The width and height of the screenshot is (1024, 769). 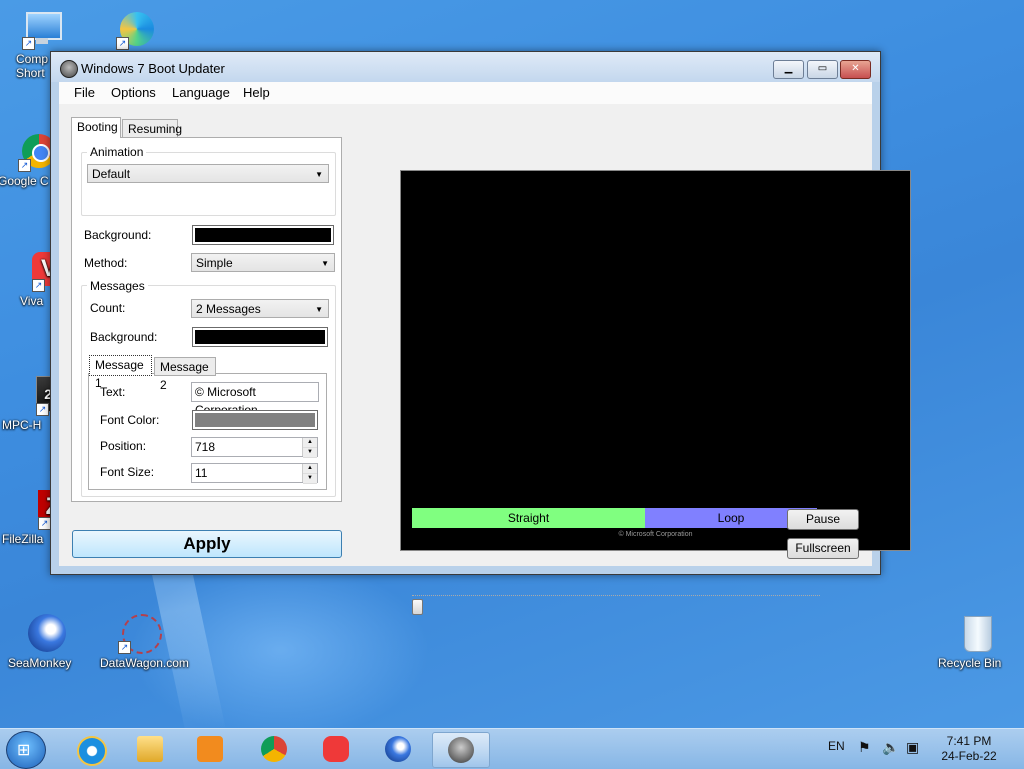 I want to click on font-color-label: Font Color:, so click(x=130, y=420).